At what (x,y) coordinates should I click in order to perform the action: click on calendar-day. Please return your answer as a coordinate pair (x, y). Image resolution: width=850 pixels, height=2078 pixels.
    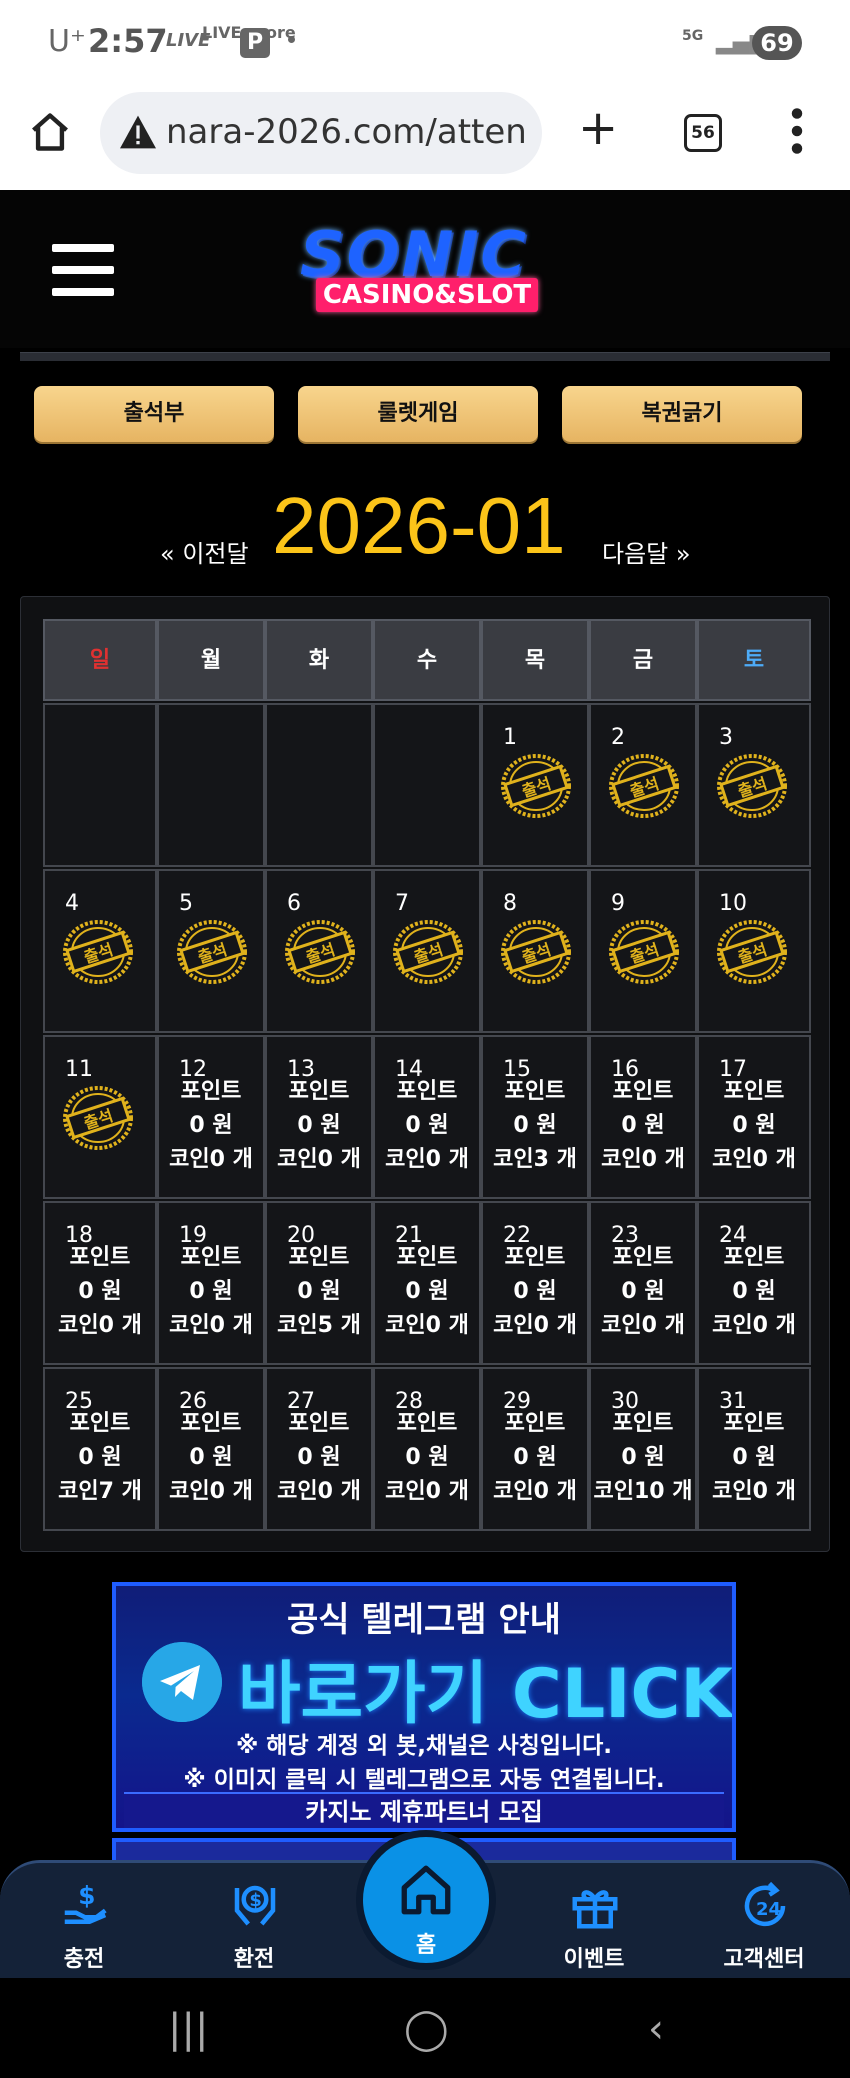
    Looking at the image, I should click on (427, 785).